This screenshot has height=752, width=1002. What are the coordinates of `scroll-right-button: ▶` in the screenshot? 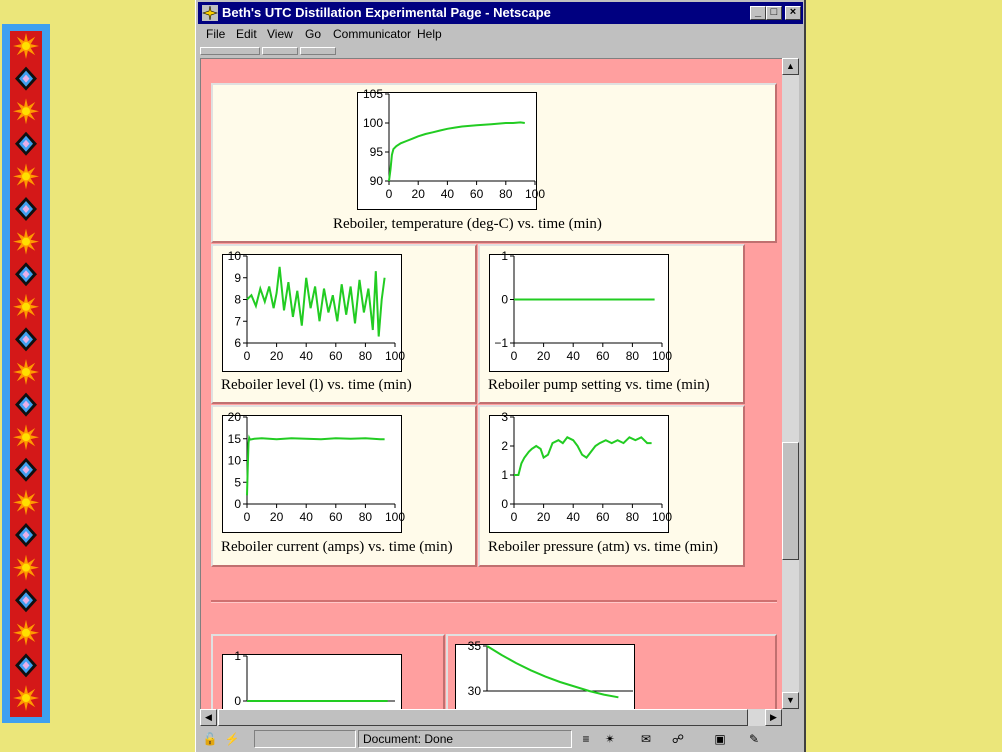 It's located at (773, 717).